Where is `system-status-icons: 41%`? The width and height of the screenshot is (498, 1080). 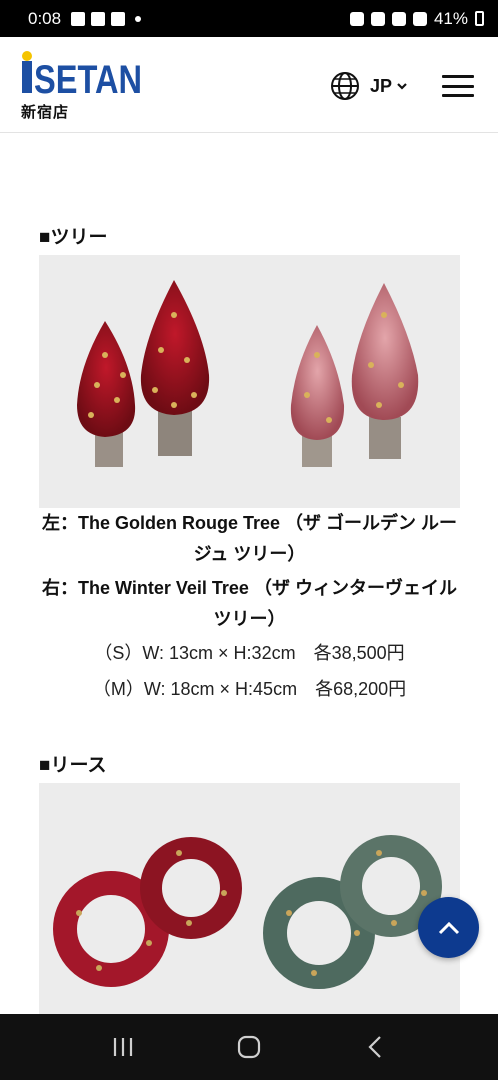 system-status-icons: 41% is located at coordinates (416, 18).